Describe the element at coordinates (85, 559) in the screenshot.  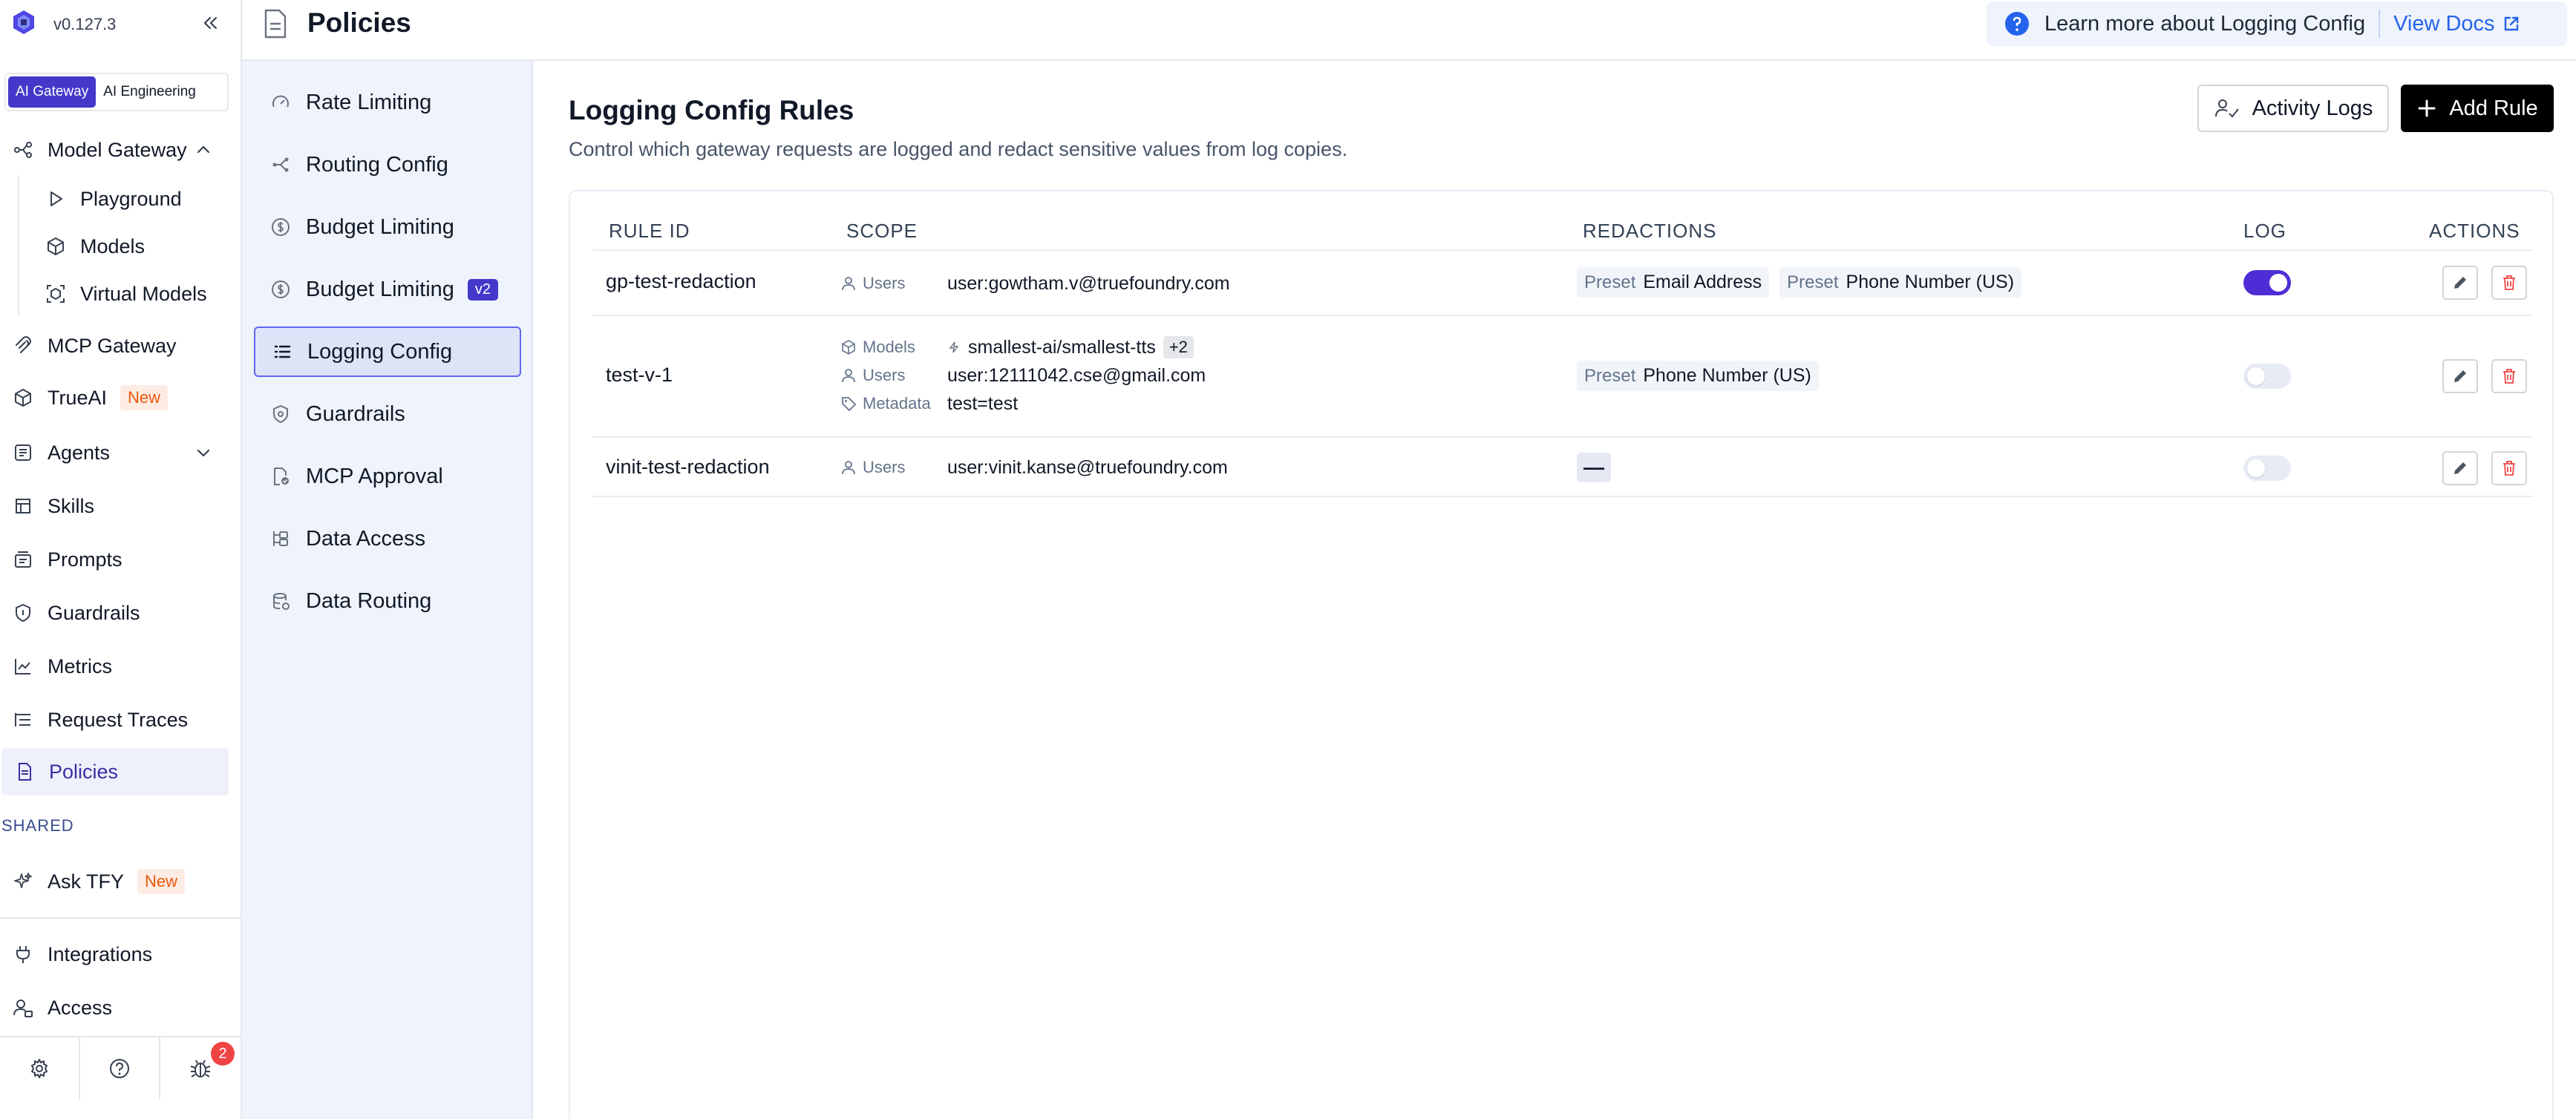
I see `sidebar-item-label: Prompts` at that location.